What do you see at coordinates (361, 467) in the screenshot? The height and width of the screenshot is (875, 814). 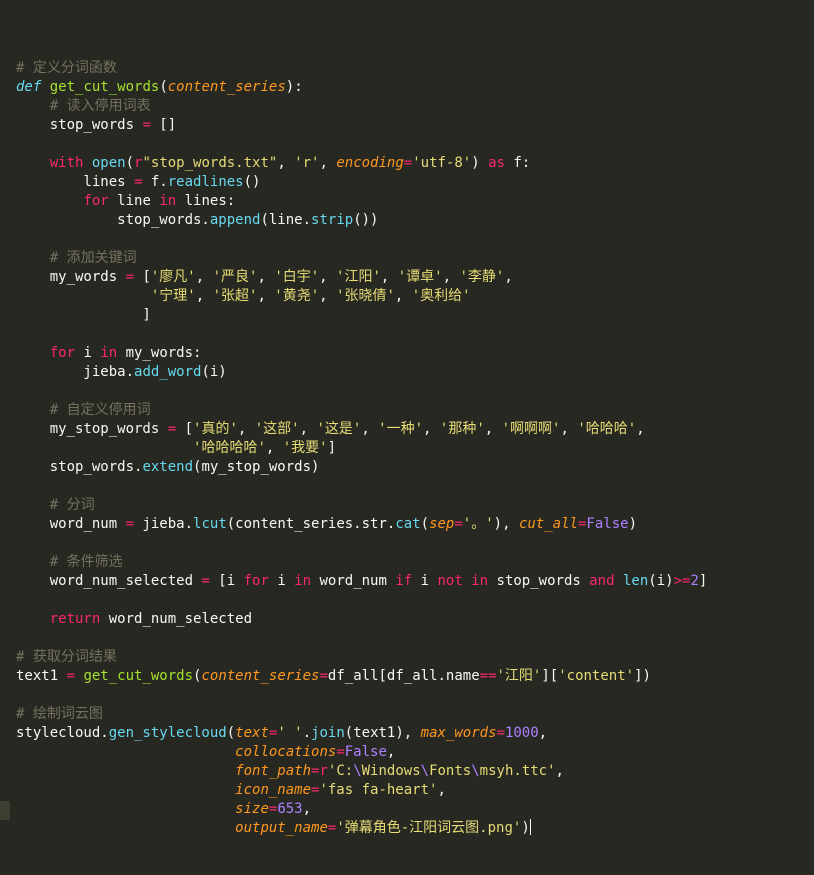 I see `code-line: stop_words.extend(my_stop_words)` at bounding box center [361, 467].